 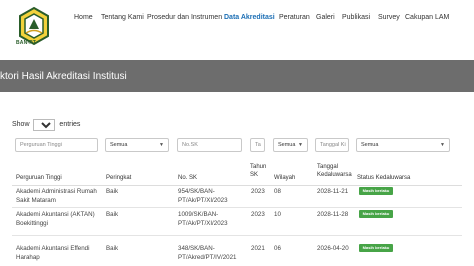 I want to click on filter-sk-input: No.SK, so click(x=209, y=145).